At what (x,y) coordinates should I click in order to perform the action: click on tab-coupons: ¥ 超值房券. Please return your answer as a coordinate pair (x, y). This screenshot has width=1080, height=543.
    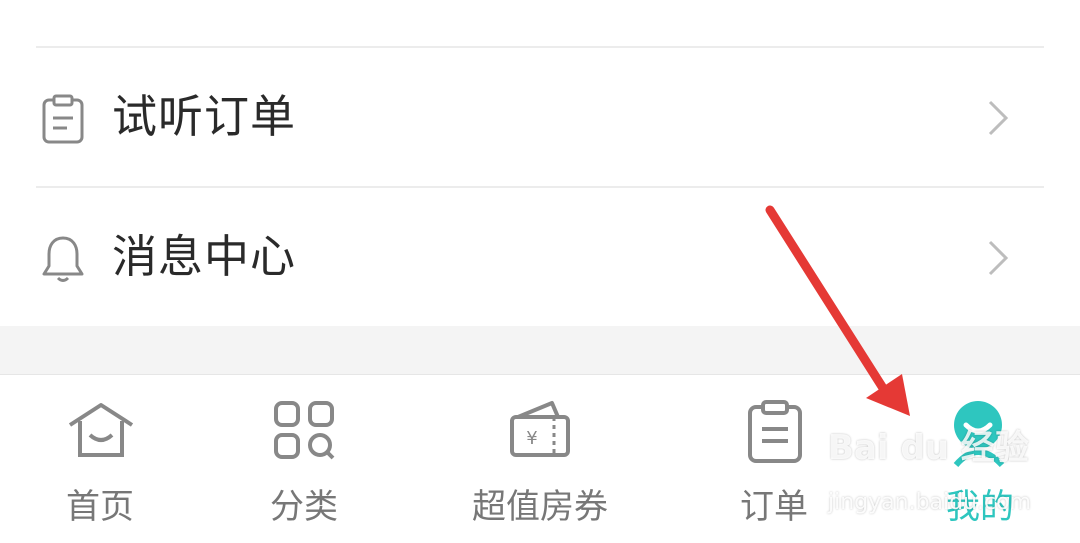
    Looking at the image, I should click on (540, 459).